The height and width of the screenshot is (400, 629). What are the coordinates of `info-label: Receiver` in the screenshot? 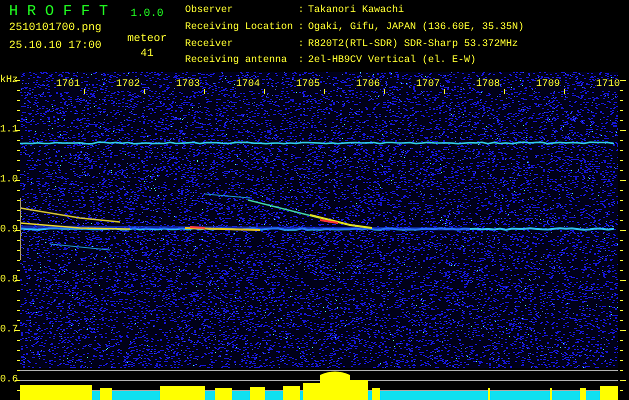 It's located at (209, 45).